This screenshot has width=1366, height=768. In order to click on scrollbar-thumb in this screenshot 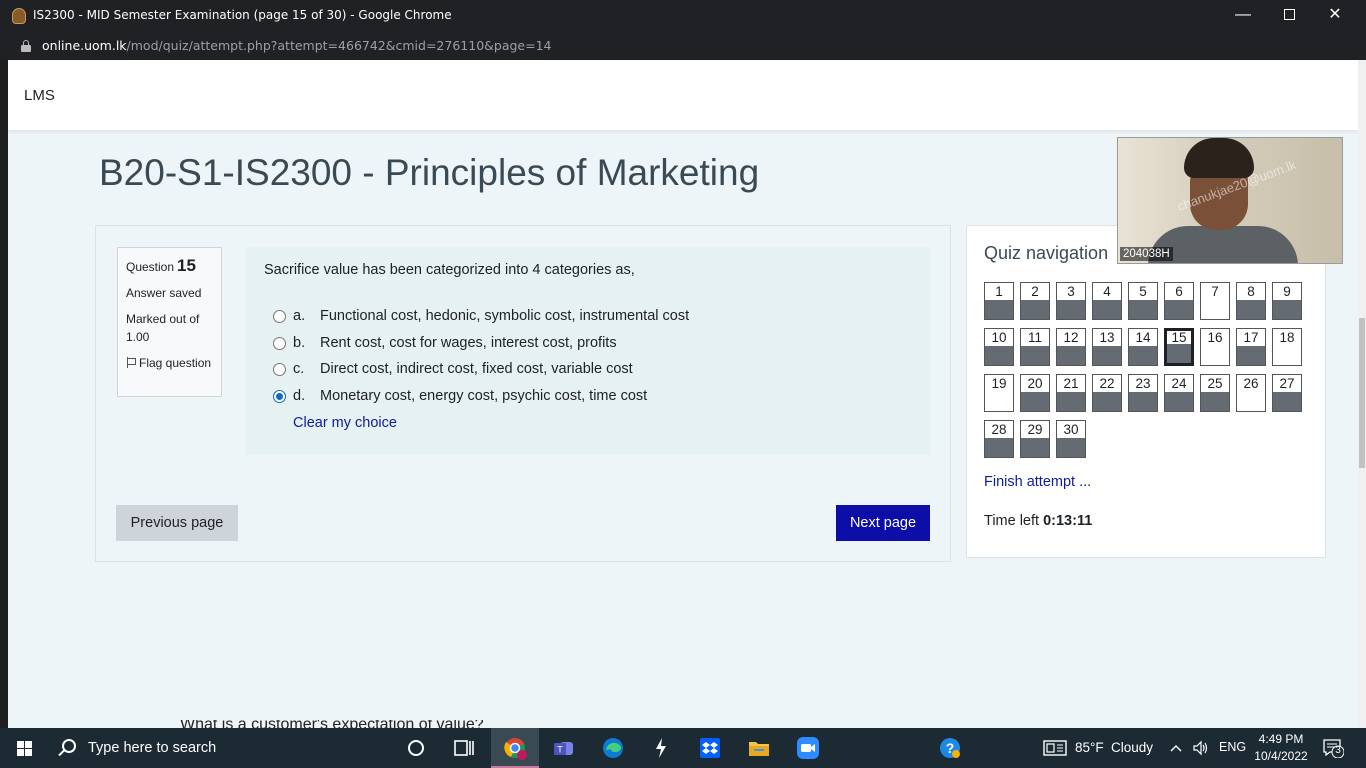, I will do `click(1362, 393)`.